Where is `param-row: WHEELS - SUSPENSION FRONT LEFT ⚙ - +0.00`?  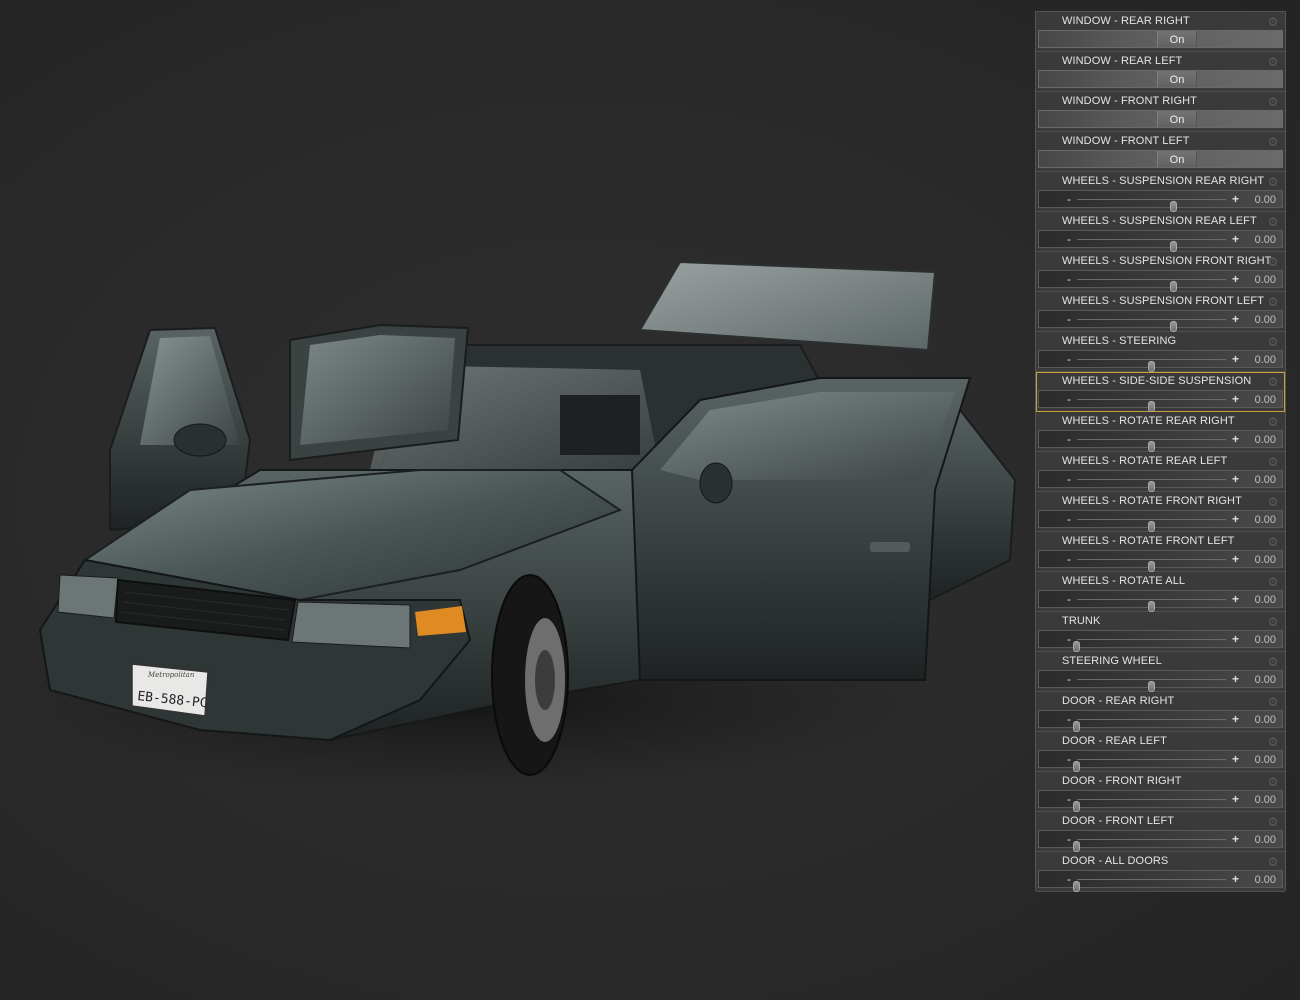 param-row: WHEELS - SUSPENSION FRONT LEFT ⚙ - +0.00 is located at coordinates (1160, 312).